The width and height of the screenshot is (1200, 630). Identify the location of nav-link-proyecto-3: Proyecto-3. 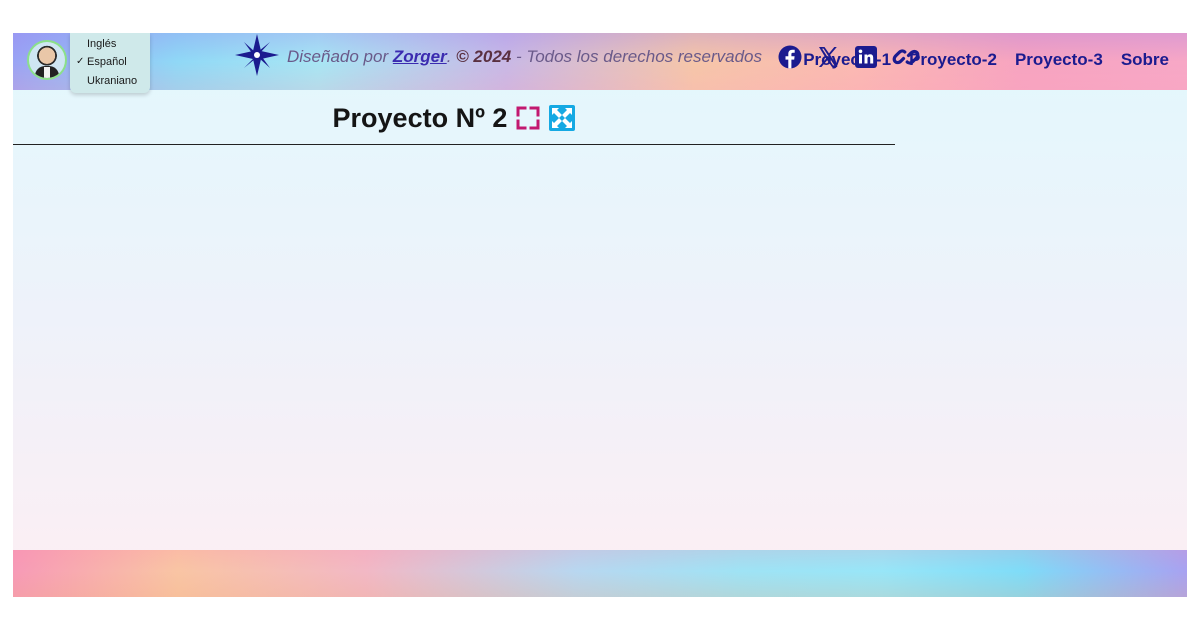
(1059, 60).